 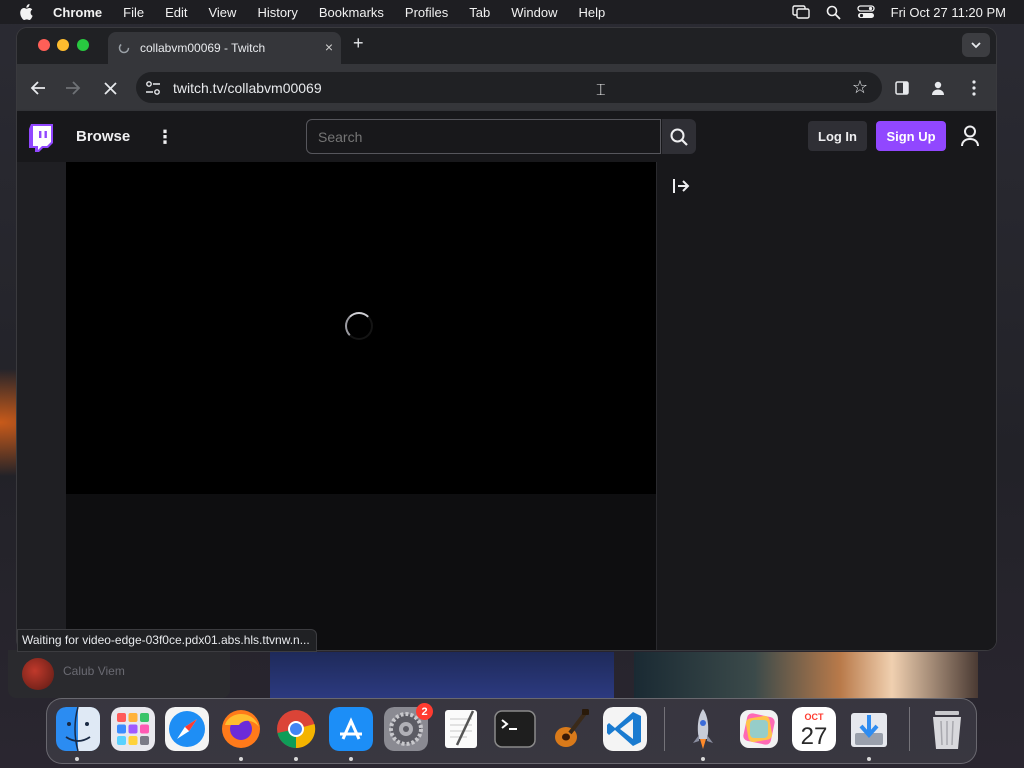 I want to click on search-input, so click(x=483, y=137).